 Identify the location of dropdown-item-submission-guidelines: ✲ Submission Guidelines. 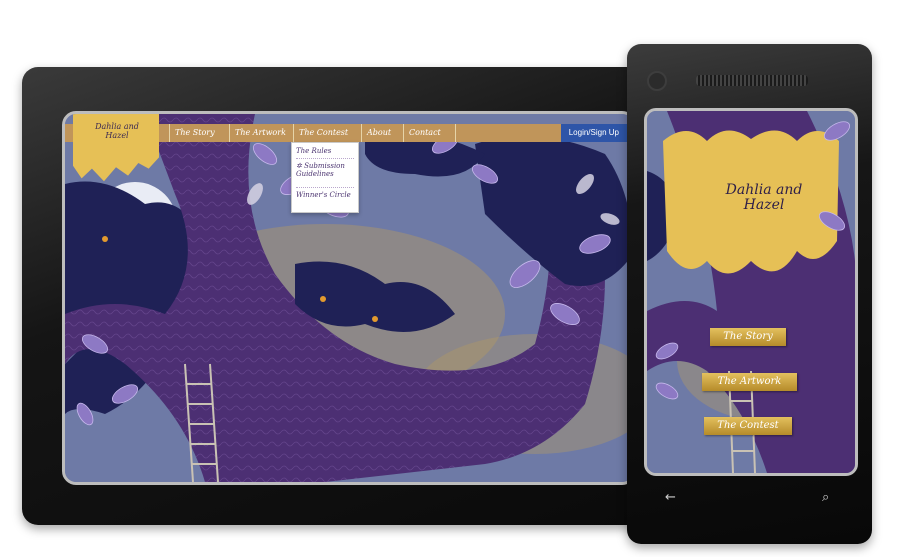
(326, 170).